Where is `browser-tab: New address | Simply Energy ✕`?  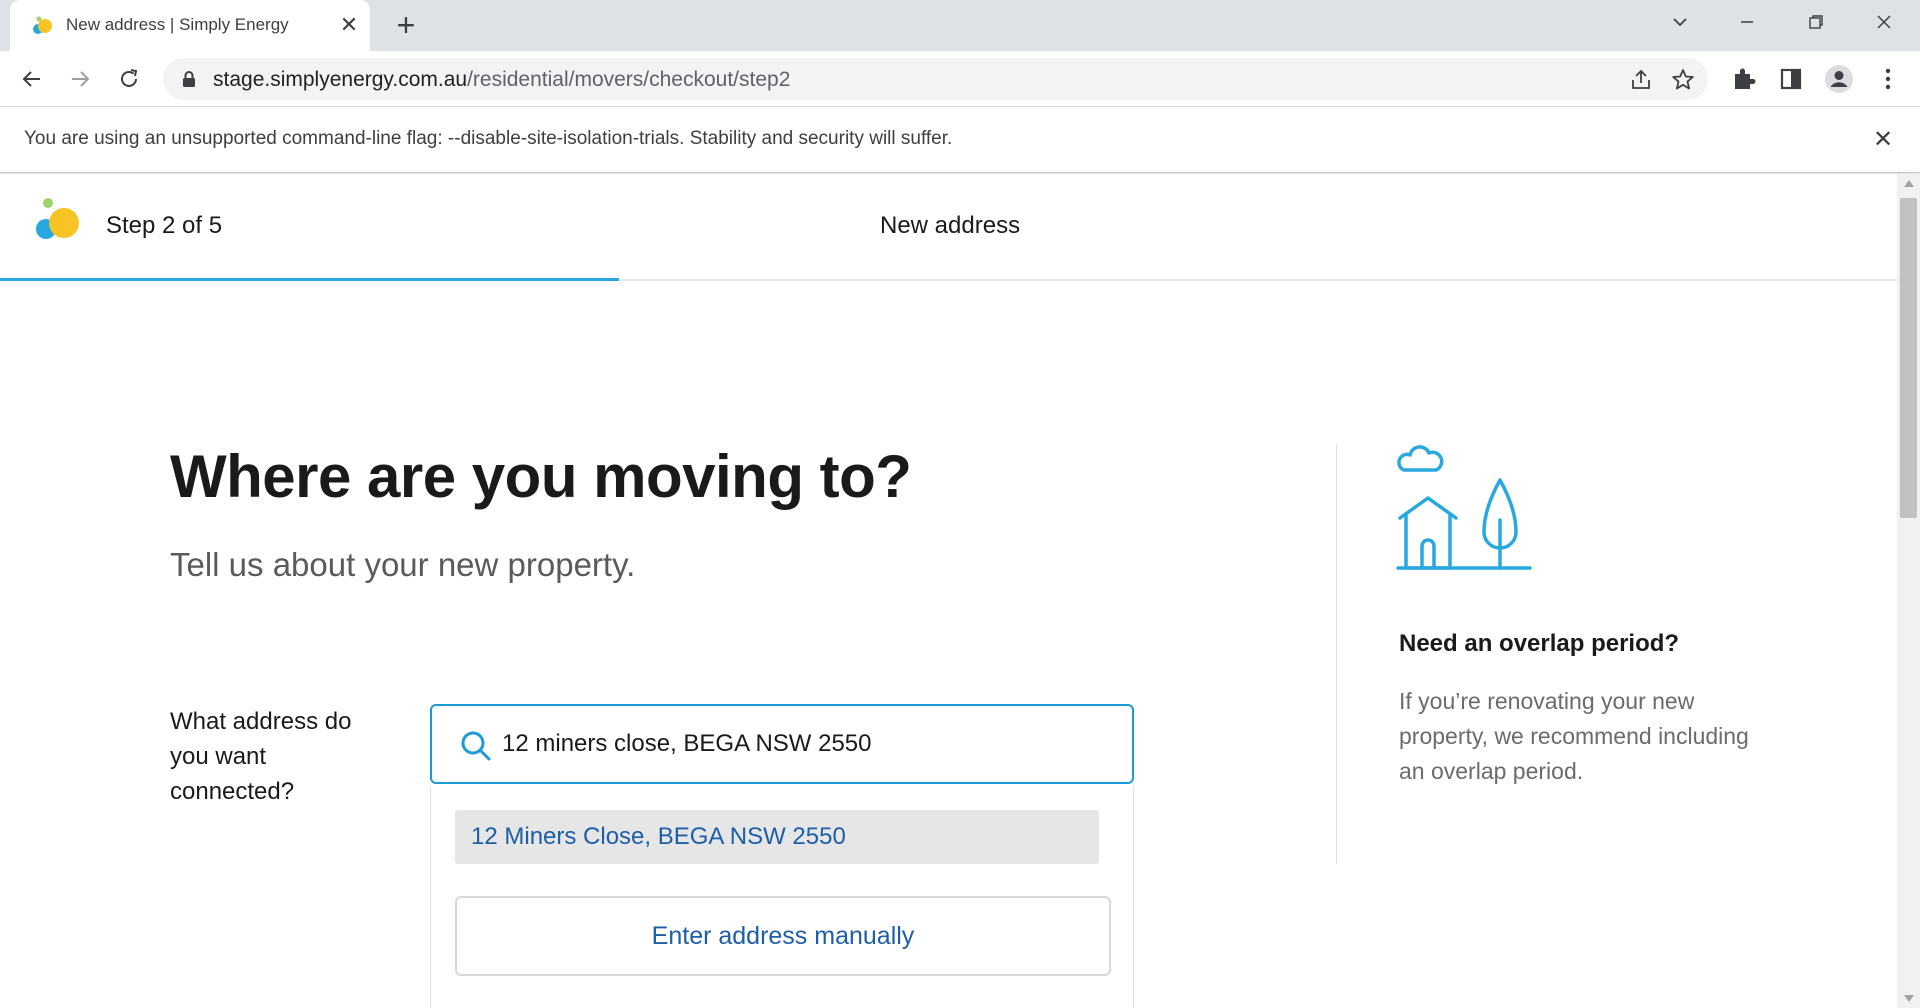
browser-tab: New address | Simply Energy ✕ is located at coordinates (190, 25).